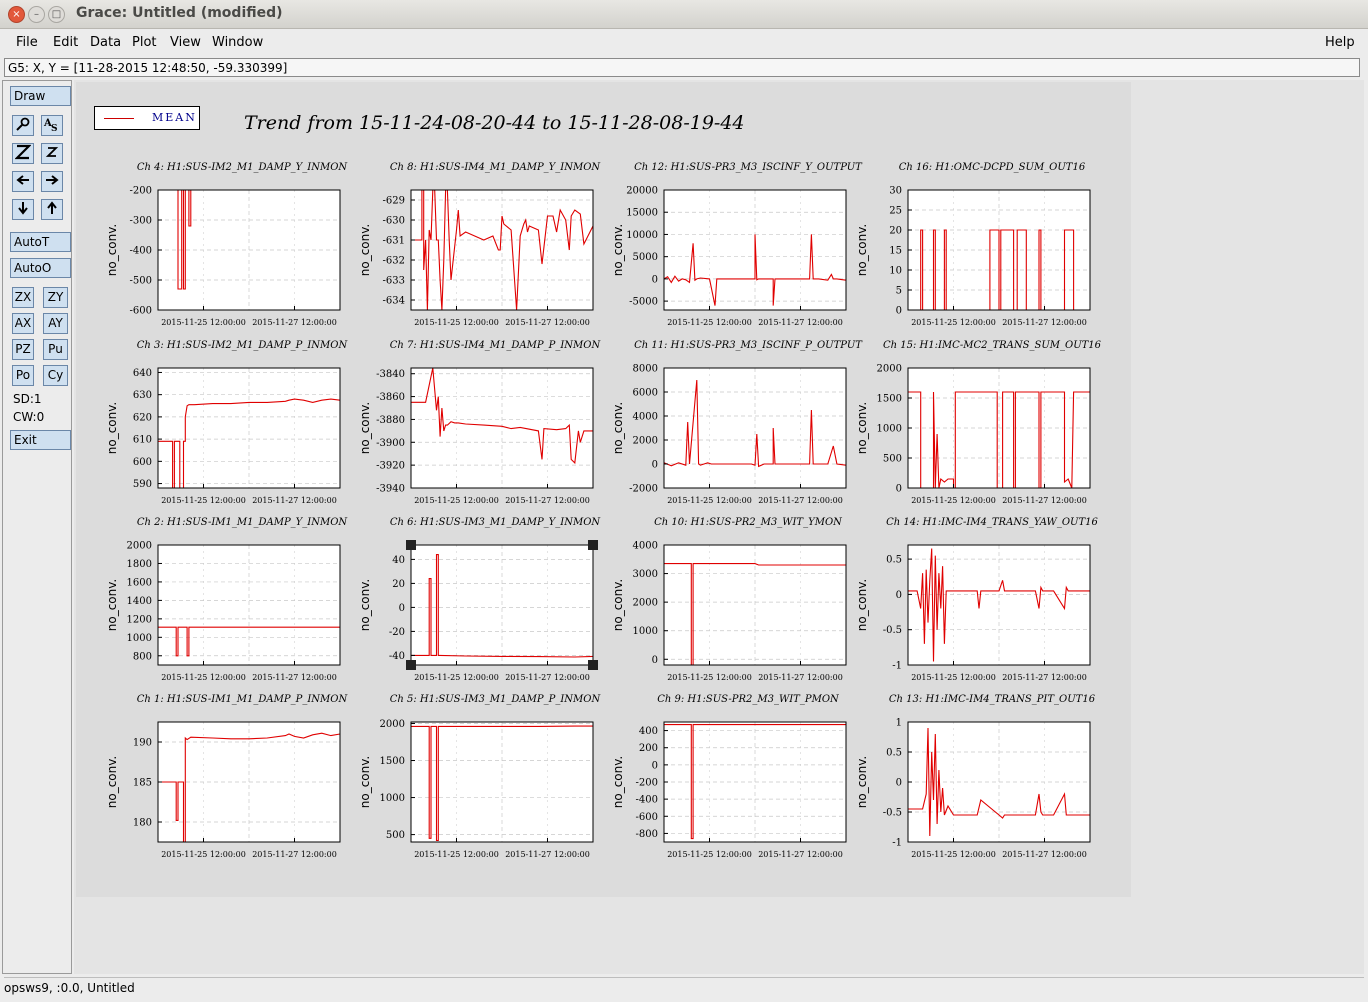  What do you see at coordinates (390, 374) in the screenshot?
I see `y-tick-label: -3840` at bounding box center [390, 374].